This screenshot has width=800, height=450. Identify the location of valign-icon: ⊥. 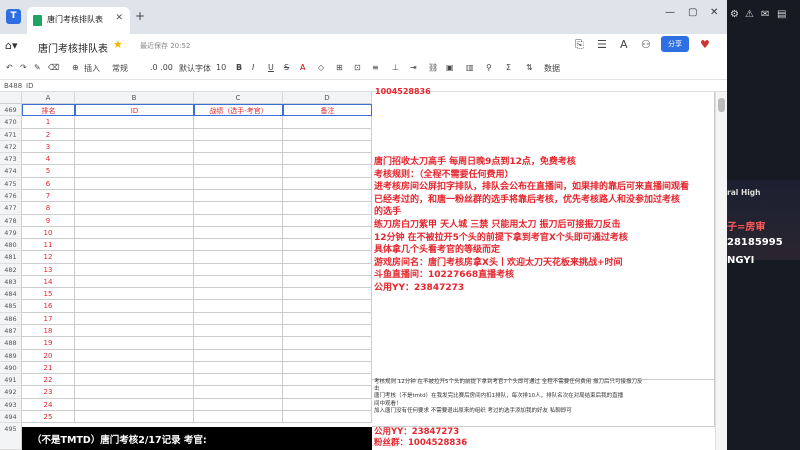
(395, 67).